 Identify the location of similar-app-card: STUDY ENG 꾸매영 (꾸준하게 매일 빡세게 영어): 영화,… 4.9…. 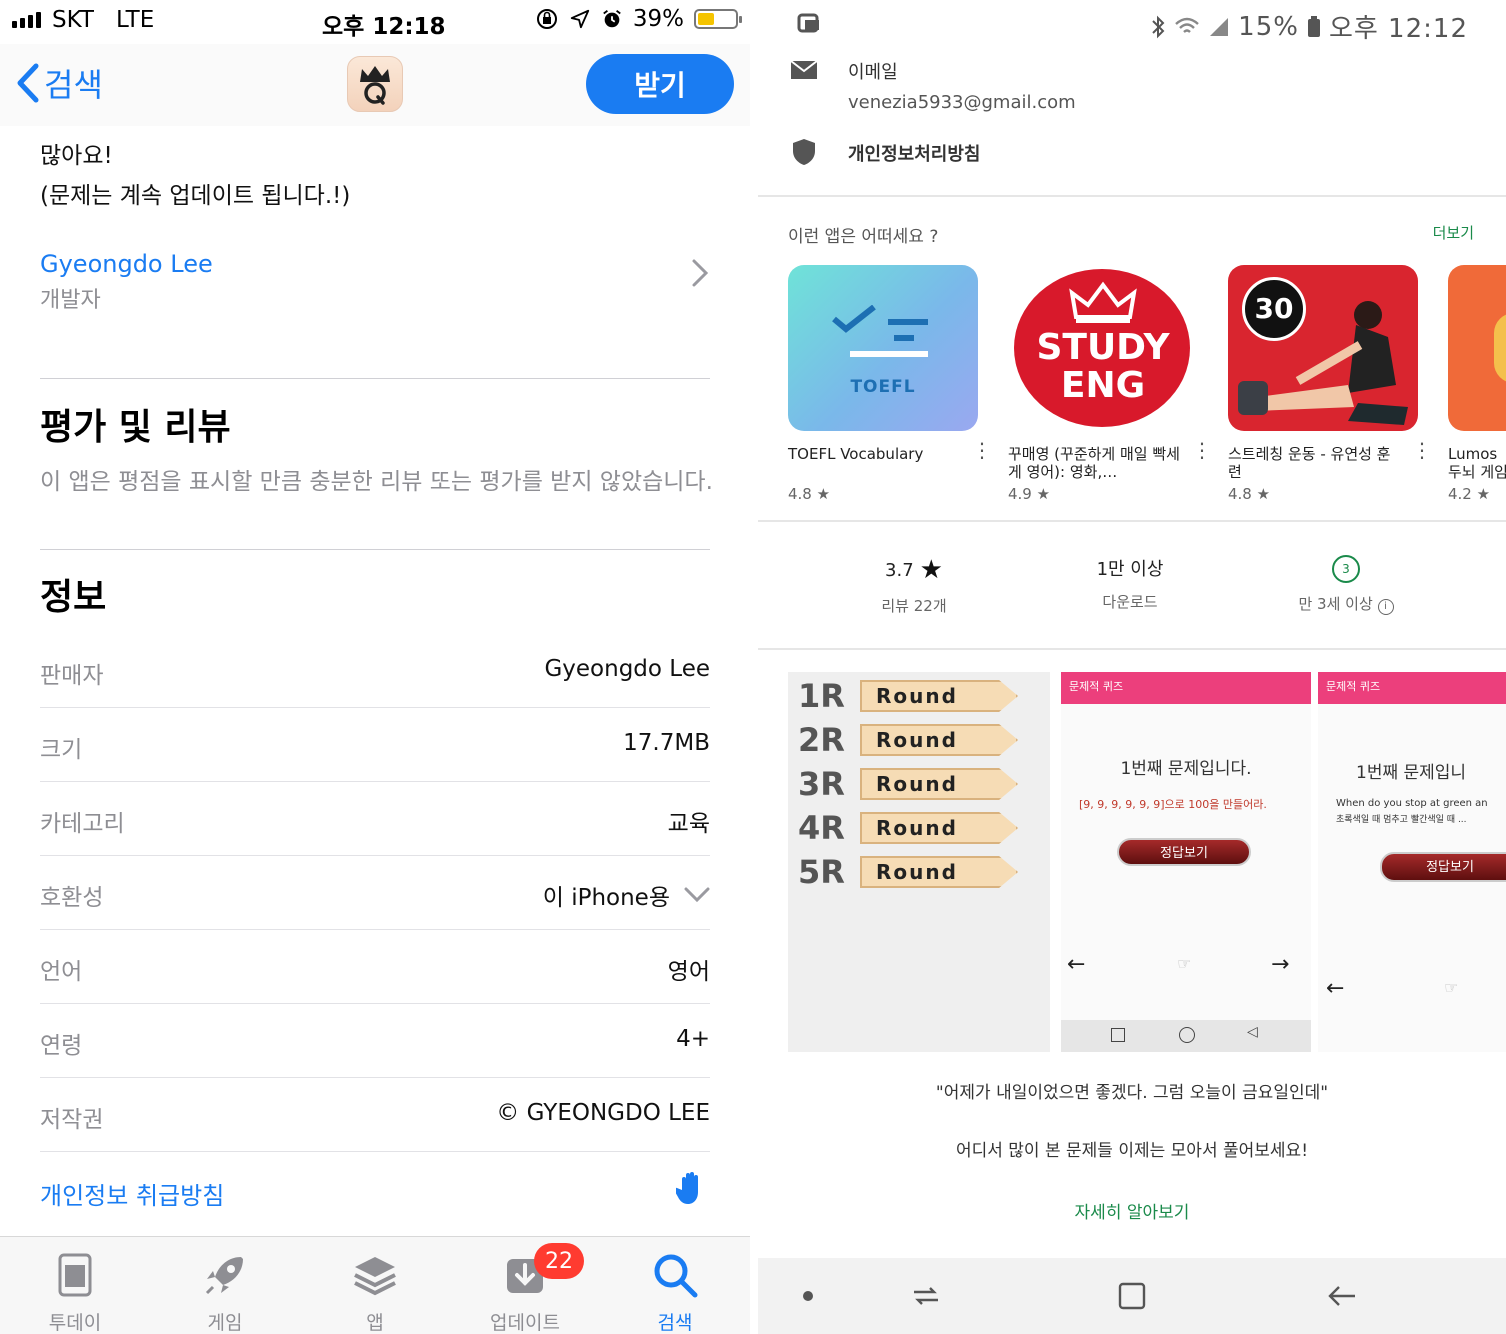
(1110, 385).